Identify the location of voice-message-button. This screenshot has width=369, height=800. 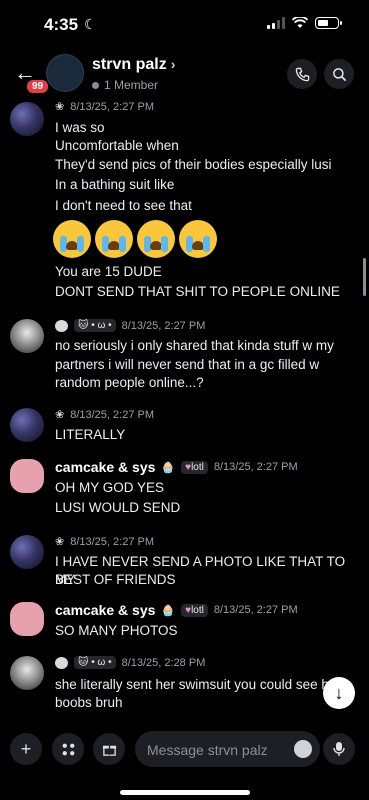
(339, 749).